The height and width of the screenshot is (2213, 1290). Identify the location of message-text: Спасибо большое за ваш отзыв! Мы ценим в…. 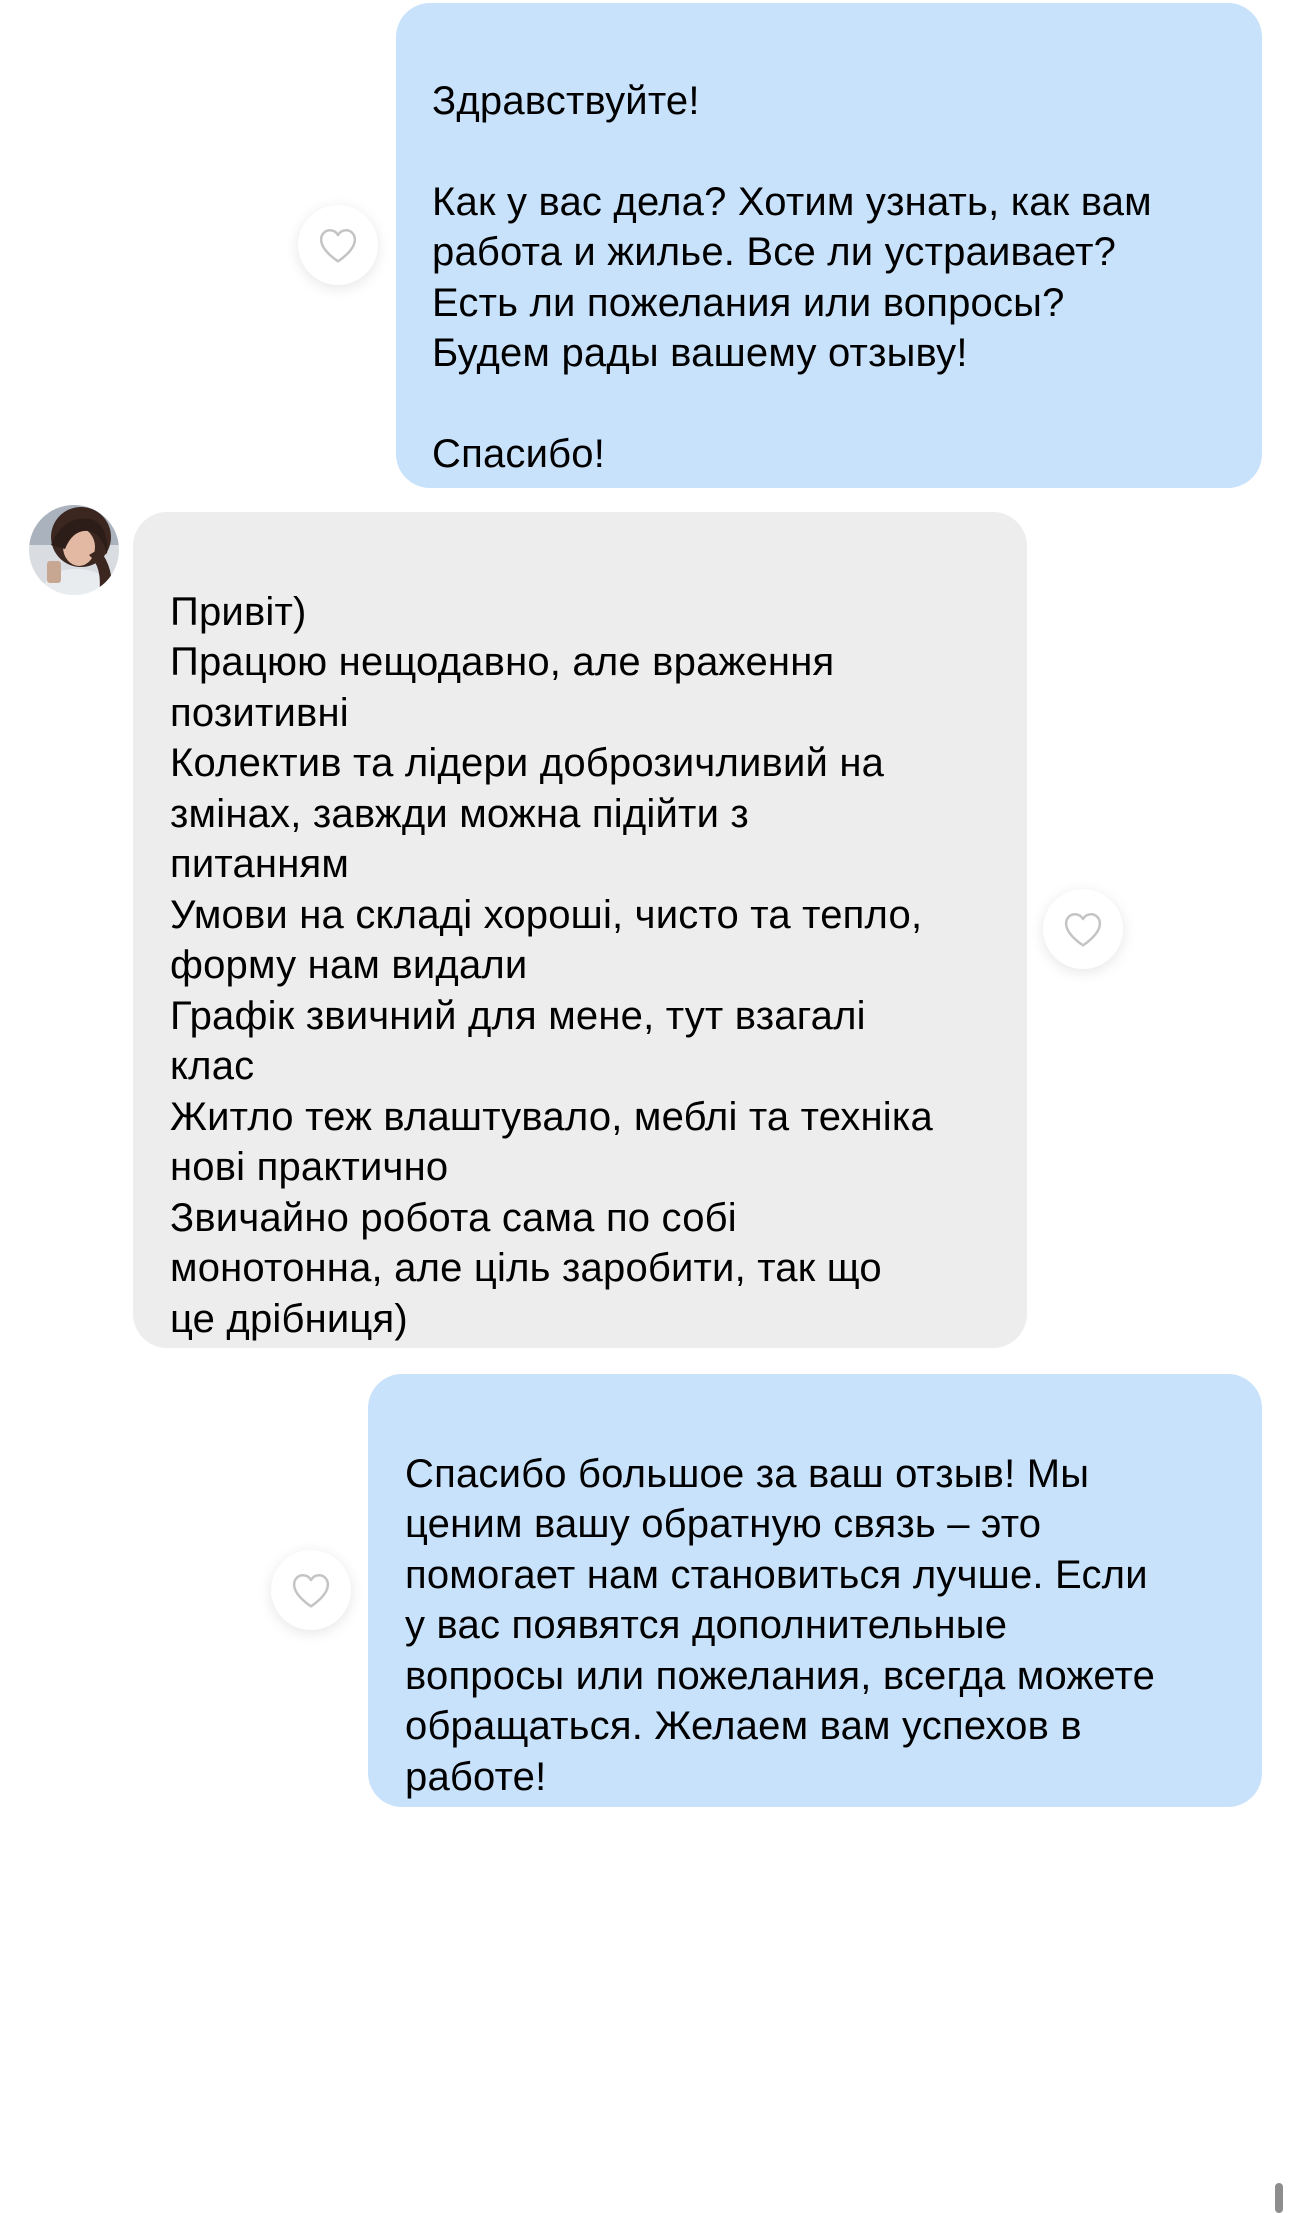
(780, 1625).